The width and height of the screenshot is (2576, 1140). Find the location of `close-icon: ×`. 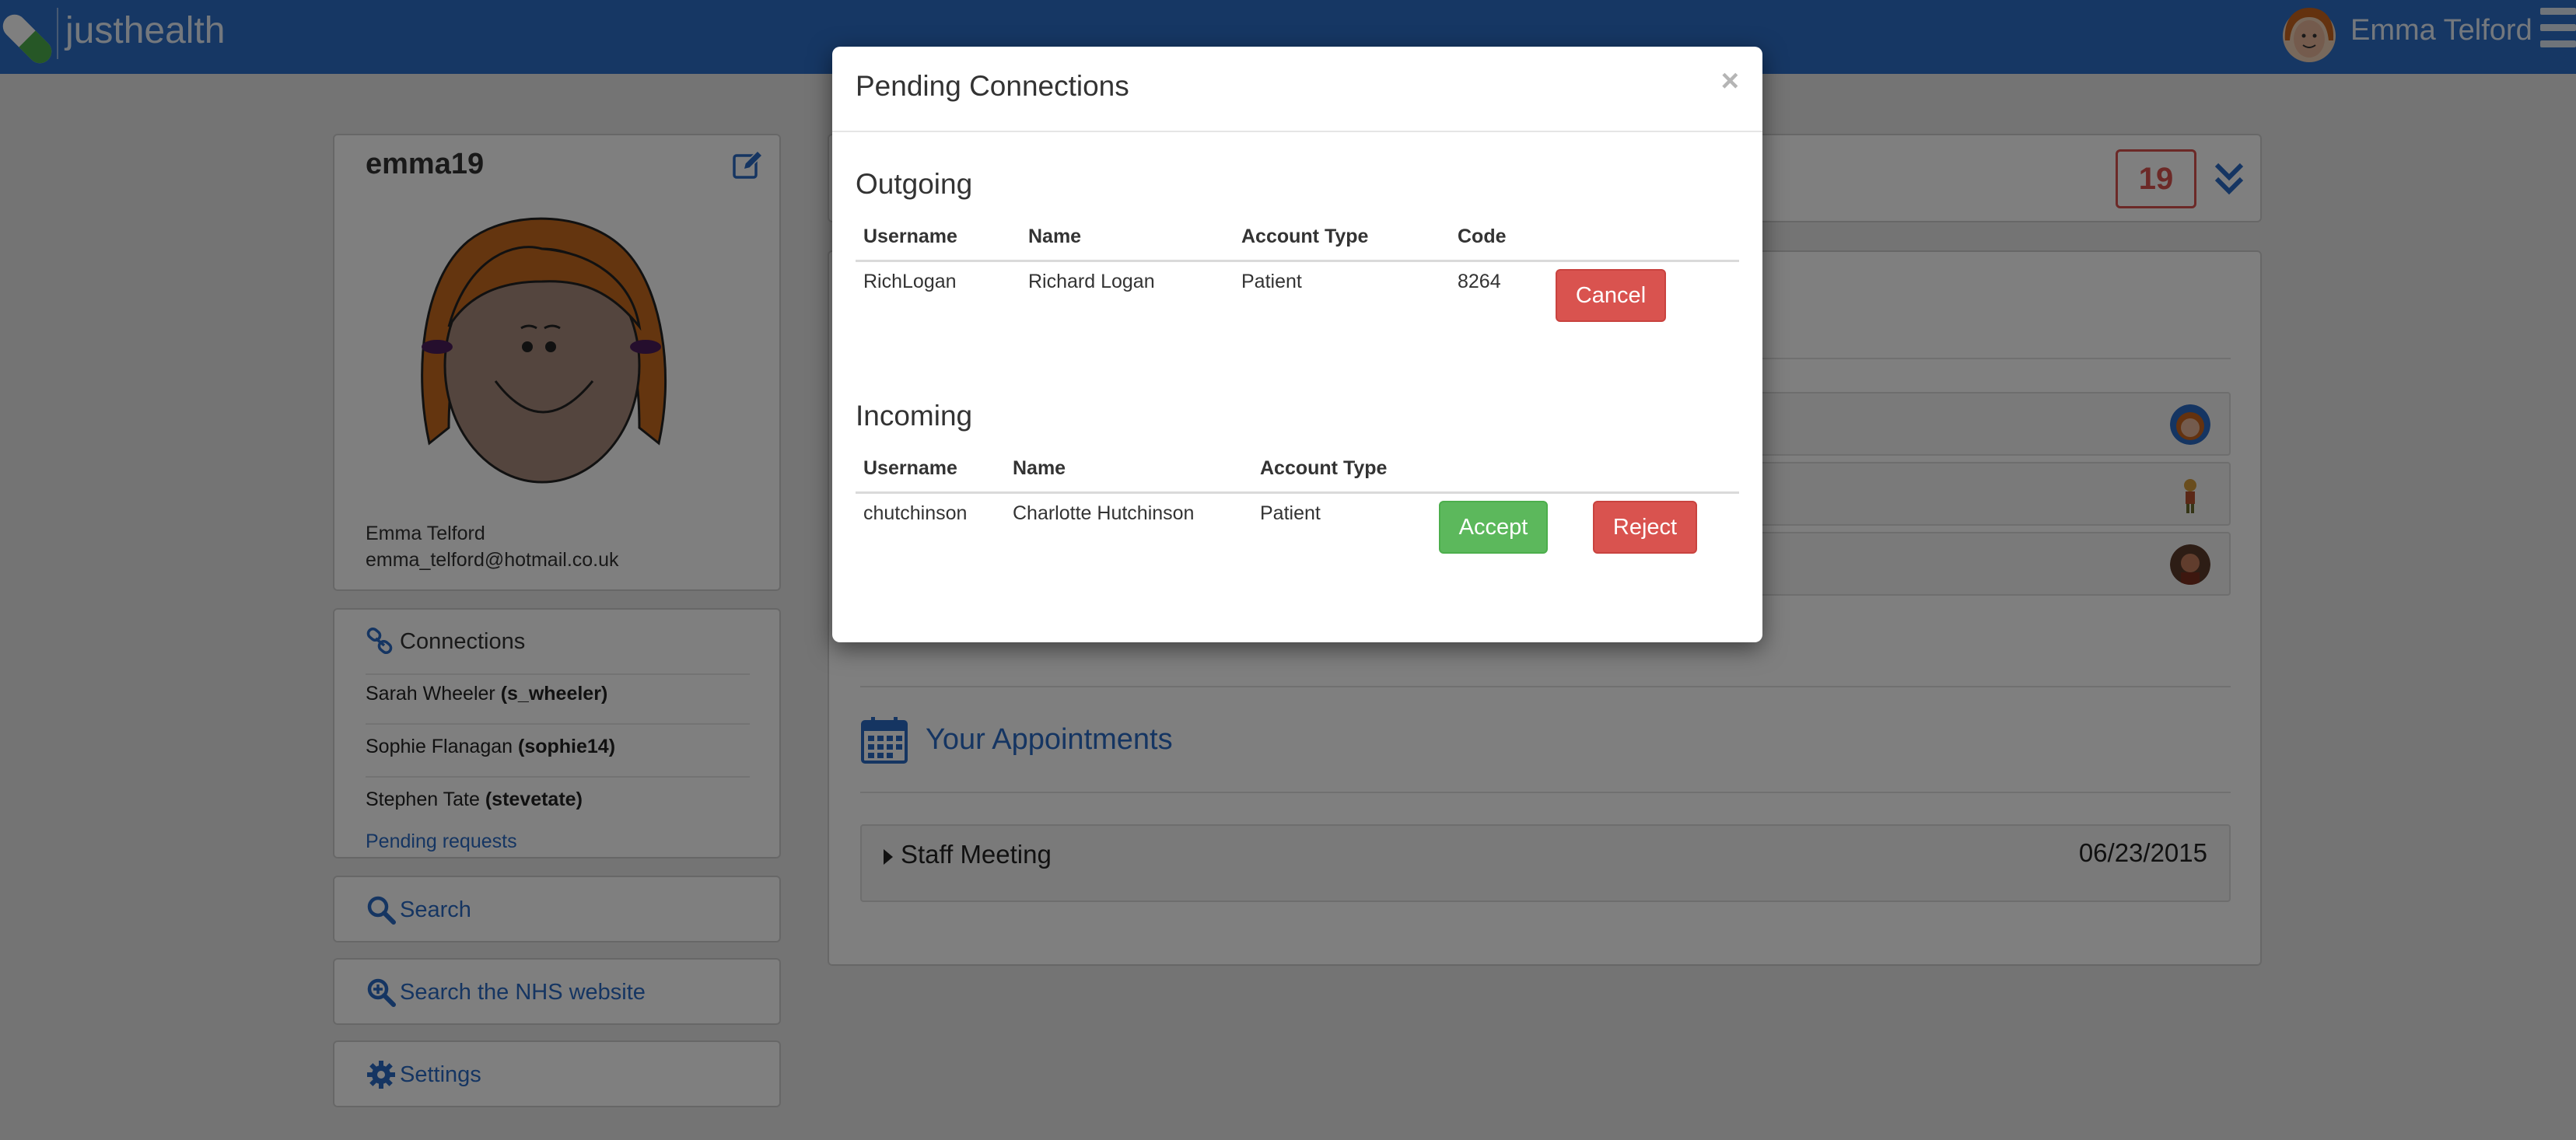

close-icon: × is located at coordinates (1730, 81).